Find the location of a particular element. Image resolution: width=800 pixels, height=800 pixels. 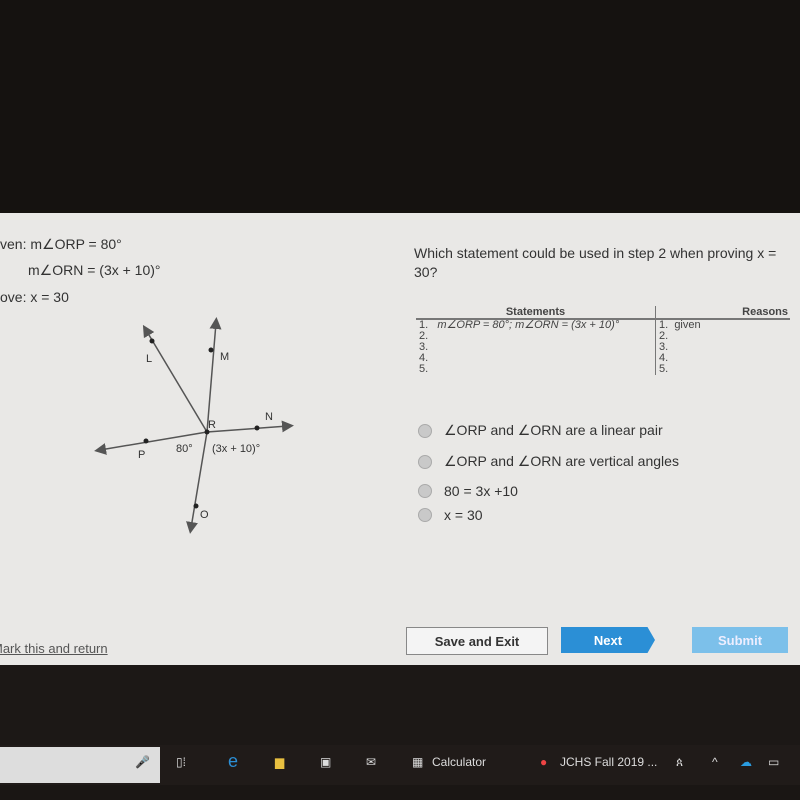

label-r: R is located at coordinates (212, 425).